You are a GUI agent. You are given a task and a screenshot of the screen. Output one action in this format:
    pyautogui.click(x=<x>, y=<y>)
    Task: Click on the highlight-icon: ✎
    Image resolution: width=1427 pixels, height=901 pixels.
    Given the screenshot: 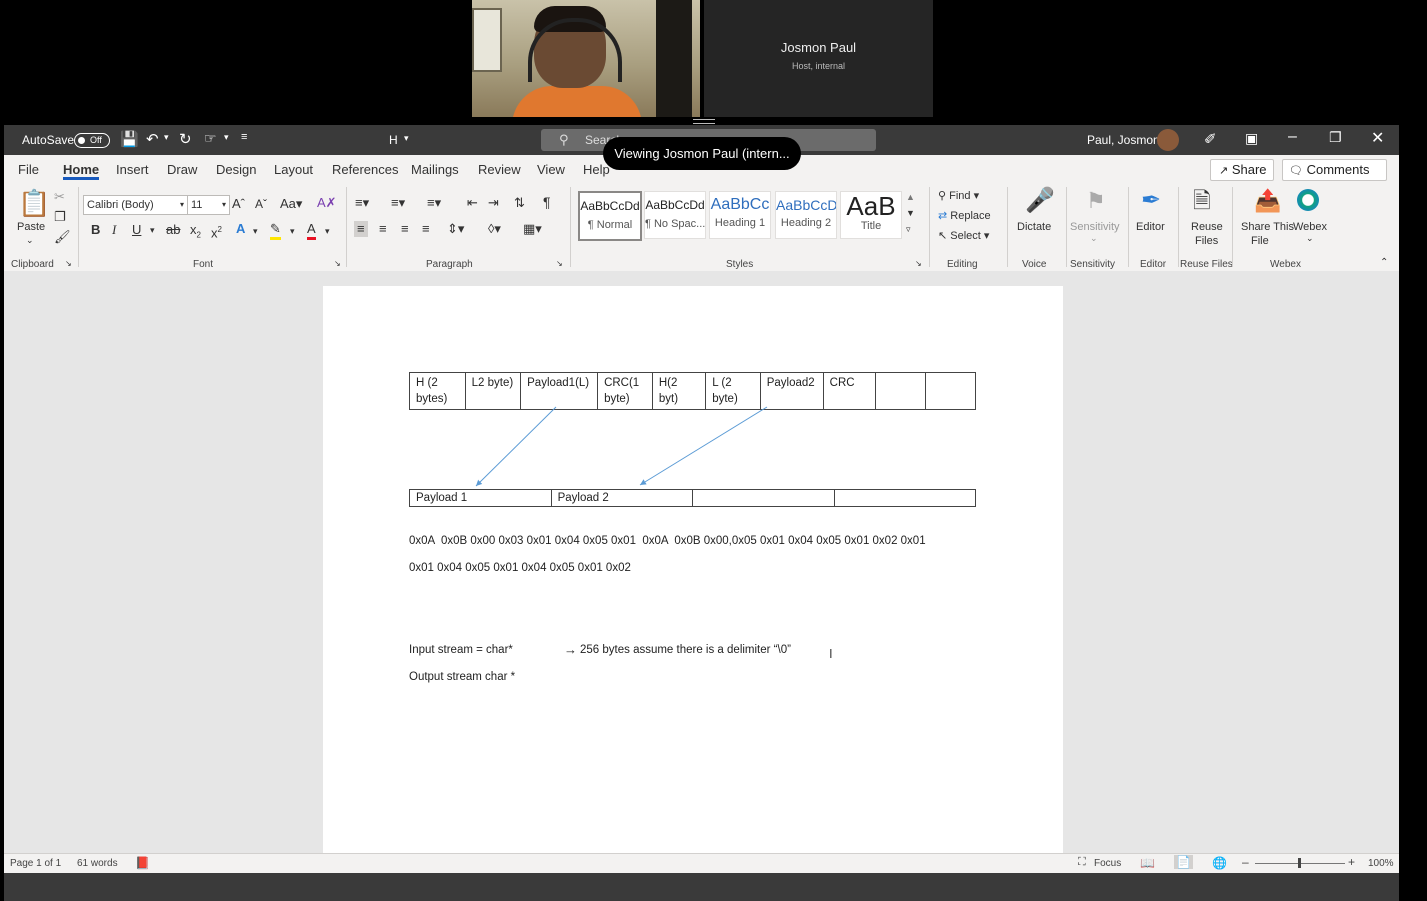 What is the action you would take?
    pyautogui.click(x=275, y=230)
    